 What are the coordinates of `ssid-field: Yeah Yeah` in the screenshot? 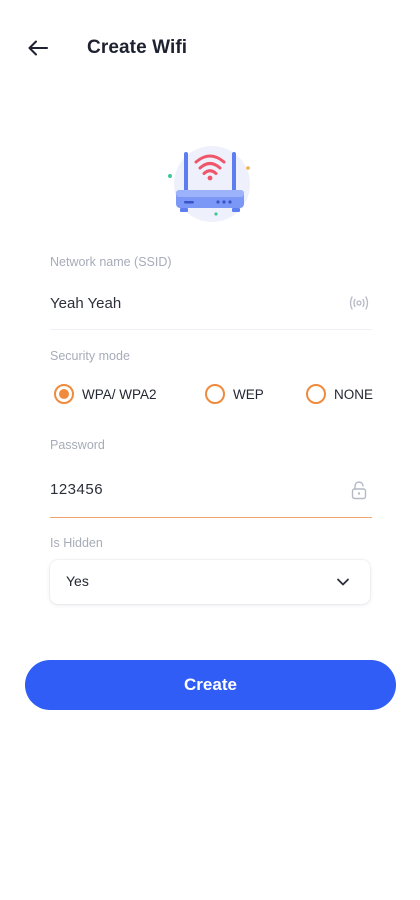 It's located at (211, 308).